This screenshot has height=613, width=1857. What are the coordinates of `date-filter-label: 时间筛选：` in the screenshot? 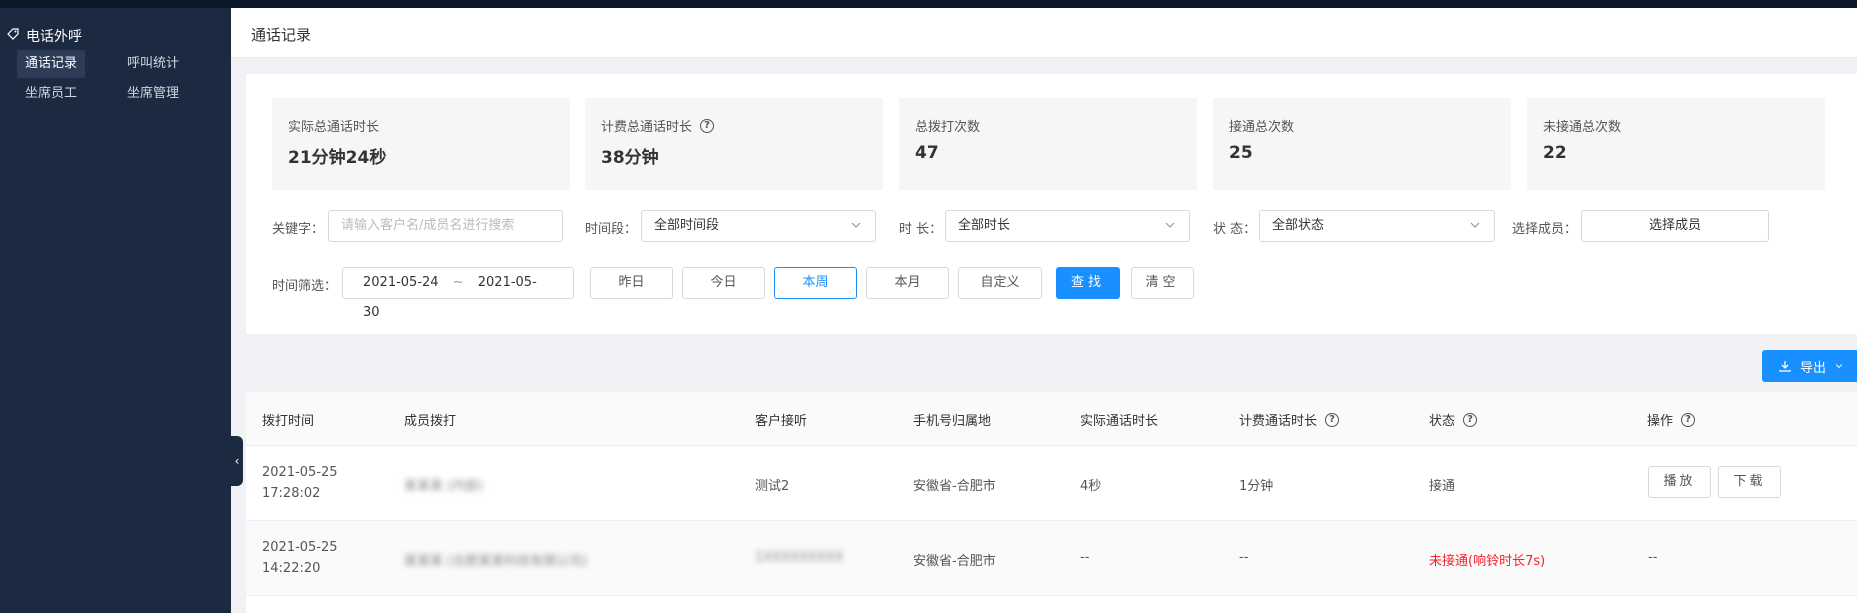 It's located at (305, 286).